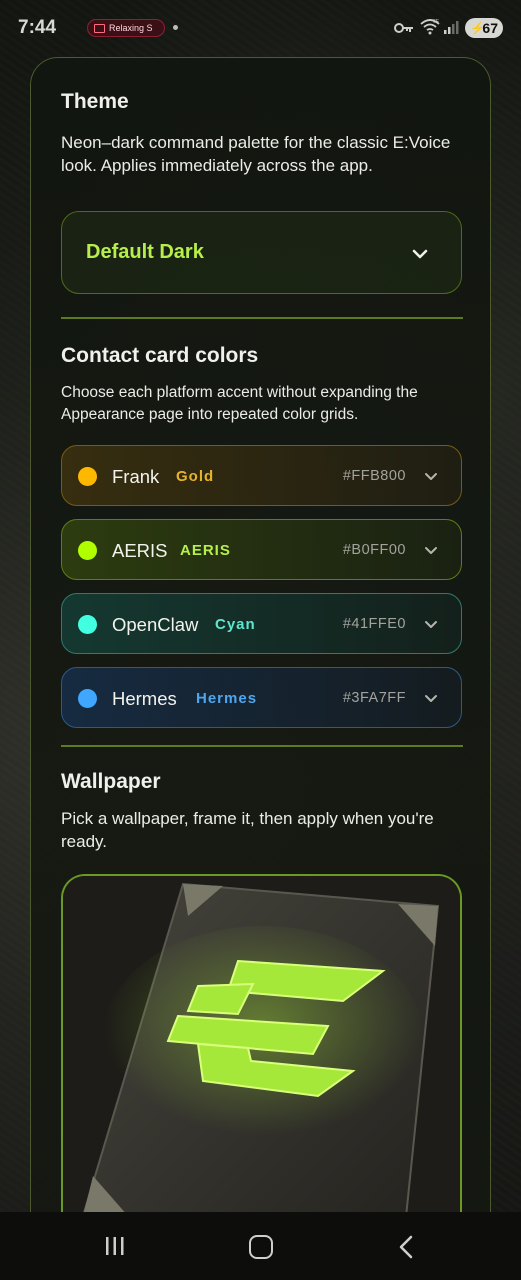 This screenshot has height=1280, width=521. Describe the element at coordinates (436, 22) in the screenshot. I see `wifi-label: 6E` at that location.